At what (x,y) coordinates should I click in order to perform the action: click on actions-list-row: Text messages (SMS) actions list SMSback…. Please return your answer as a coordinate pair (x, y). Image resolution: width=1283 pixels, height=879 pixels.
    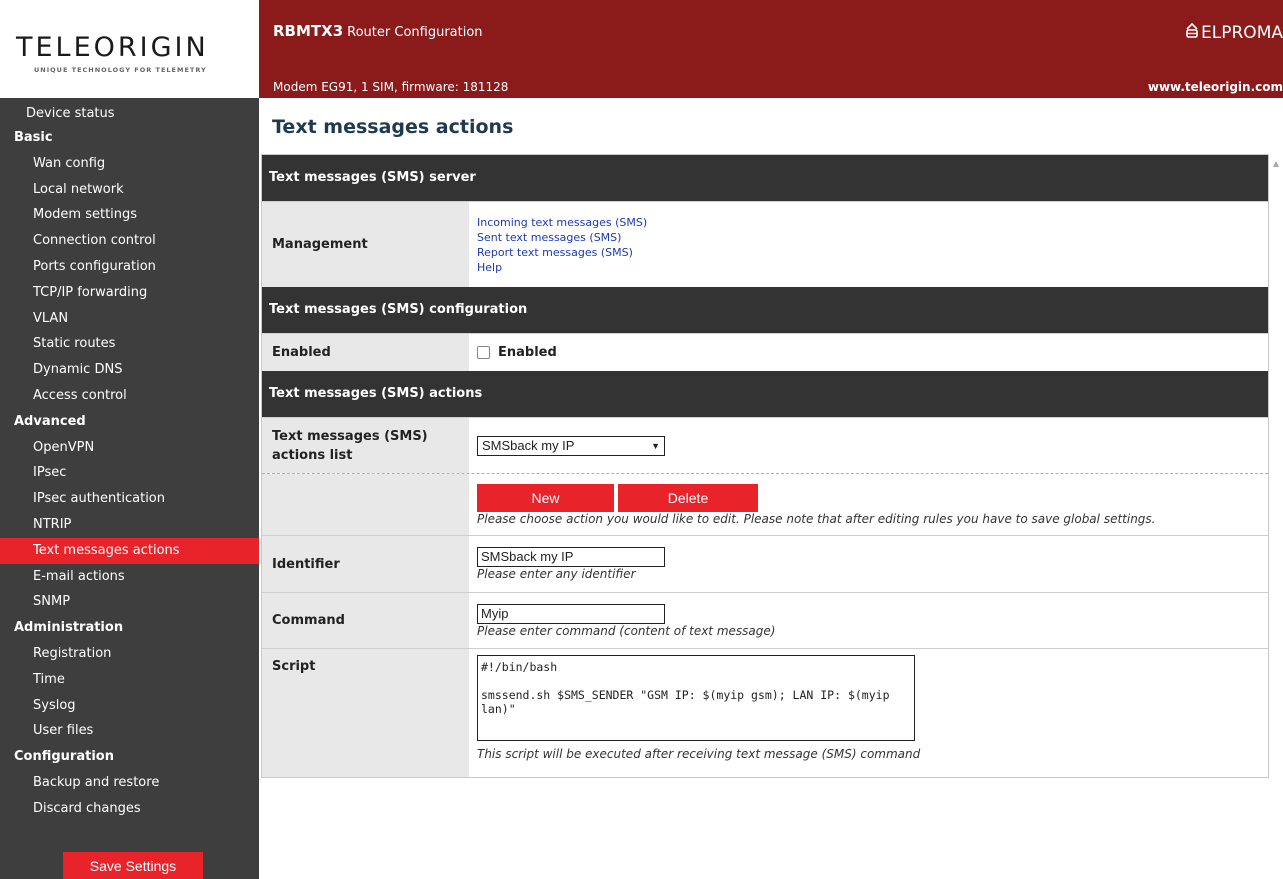
    Looking at the image, I should click on (765, 445).